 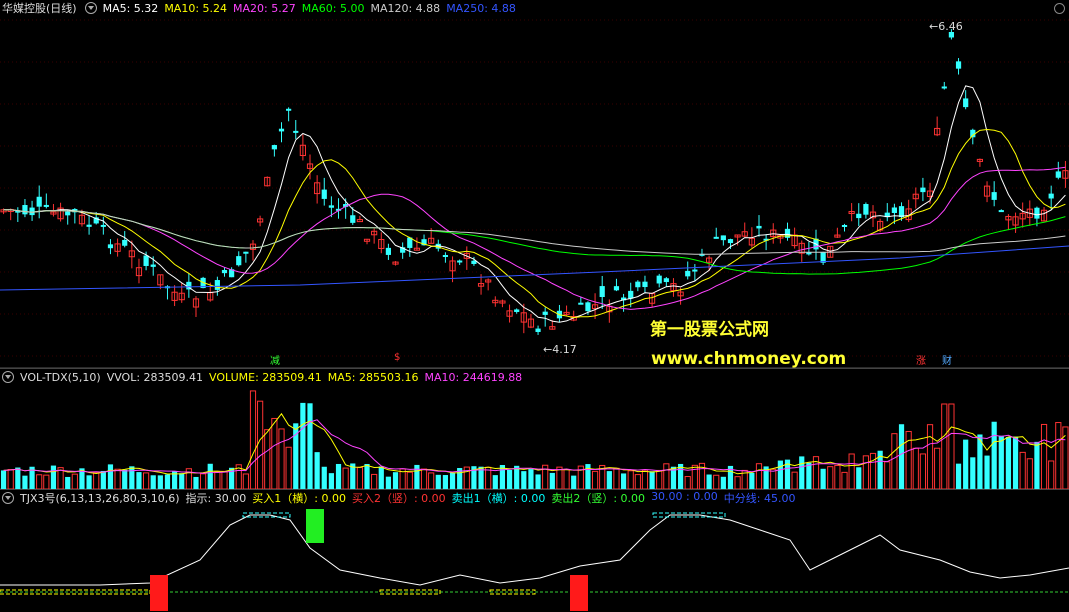 What do you see at coordinates (709, 330) in the screenshot?
I see `watermark-title: 第一股票公式网` at bounding box center [709, 330].